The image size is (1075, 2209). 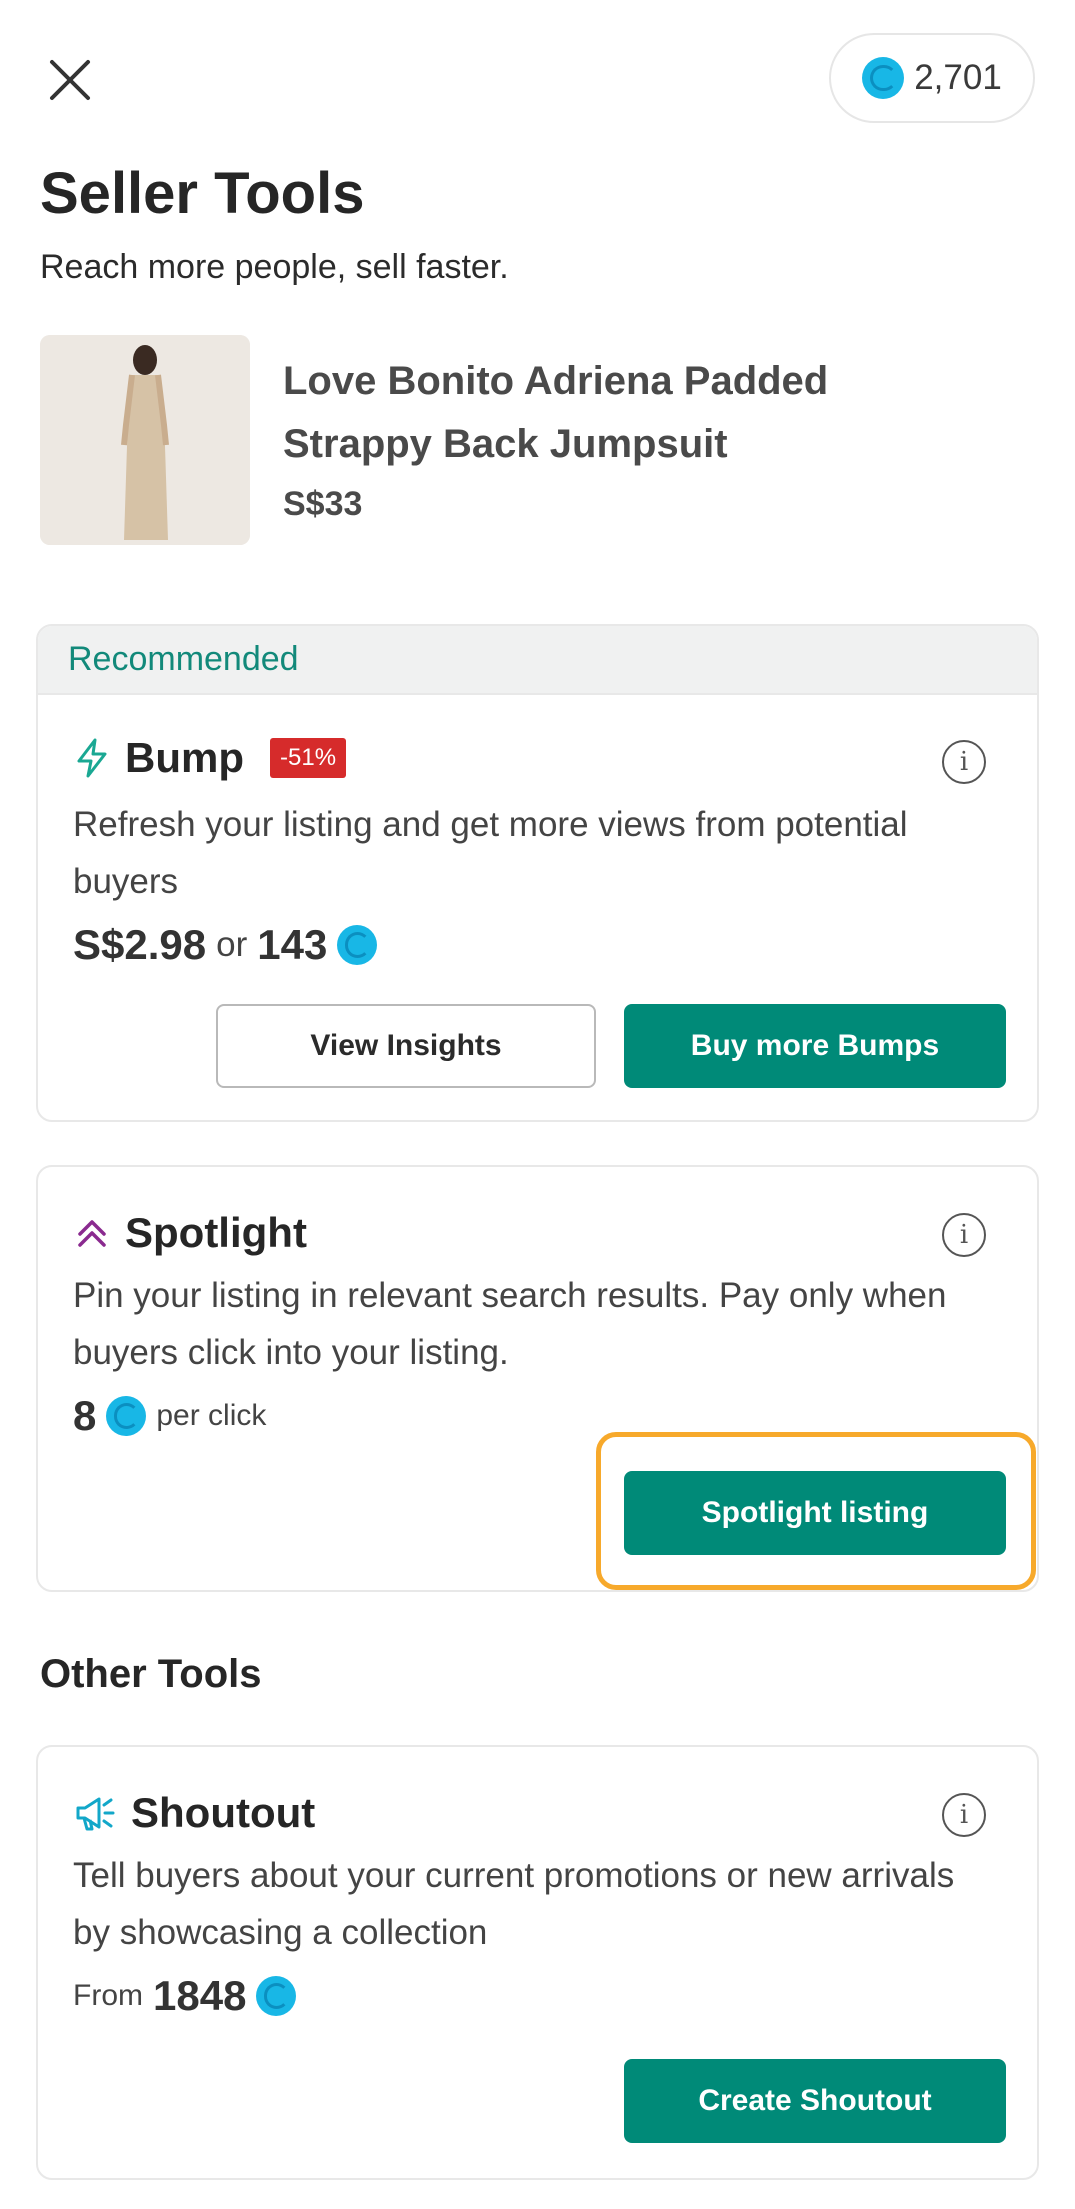 I want to click on bump-price-row: S$2.98 or 143, so click(x=225, y=945).